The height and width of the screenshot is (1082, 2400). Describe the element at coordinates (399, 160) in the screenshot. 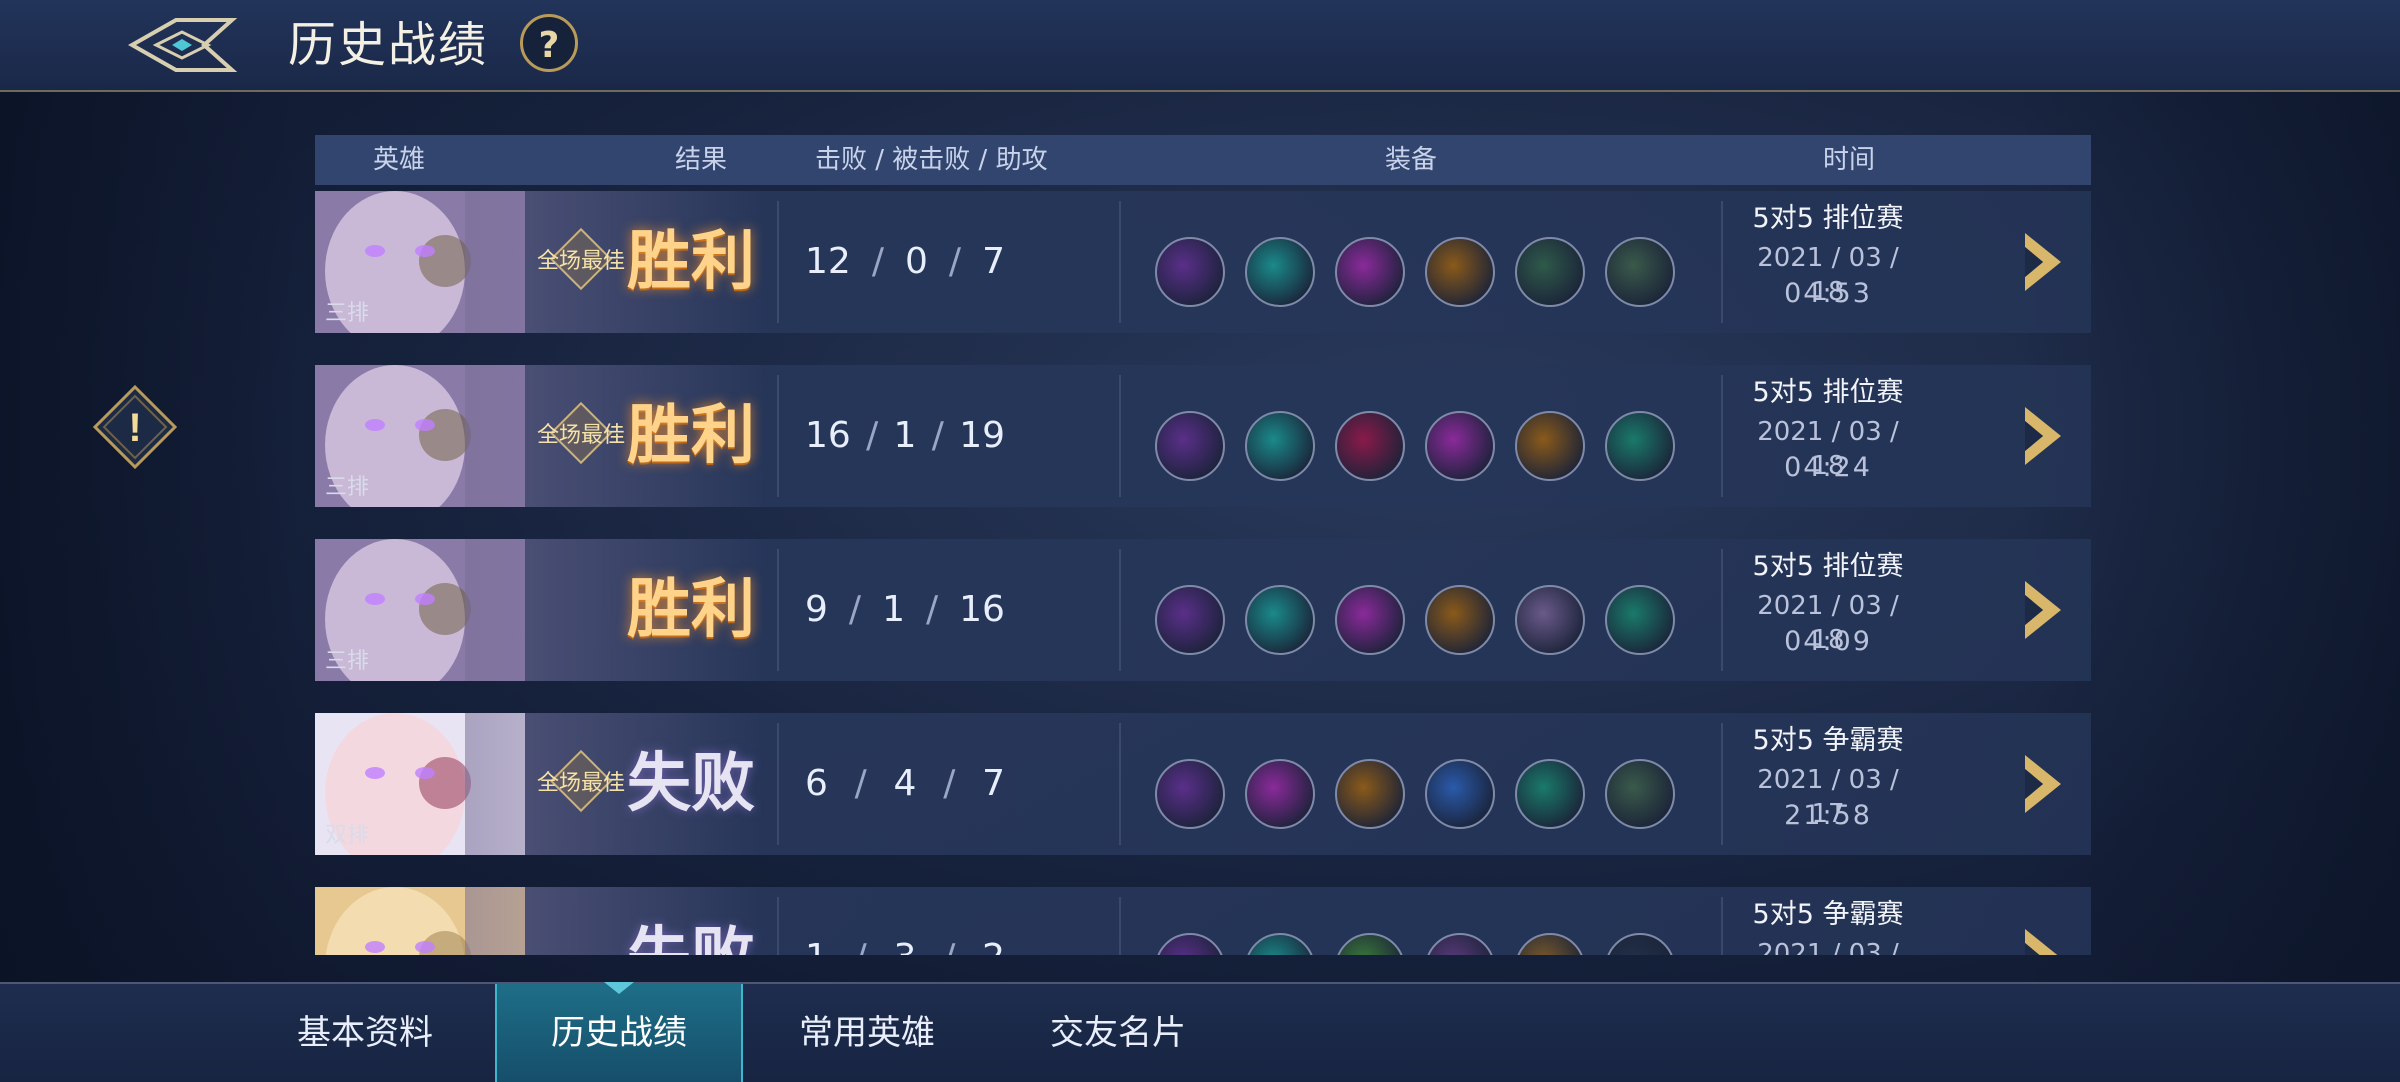

I see `column-header-hero: 英雄` at that location.